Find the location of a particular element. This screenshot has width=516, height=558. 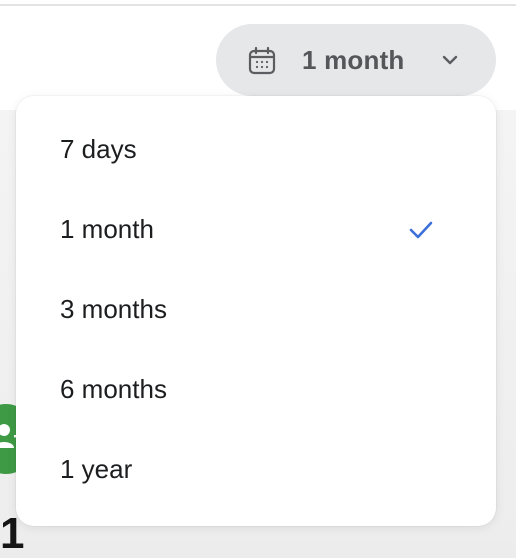

chevron-down-icon is located at coordinates (450, 60).